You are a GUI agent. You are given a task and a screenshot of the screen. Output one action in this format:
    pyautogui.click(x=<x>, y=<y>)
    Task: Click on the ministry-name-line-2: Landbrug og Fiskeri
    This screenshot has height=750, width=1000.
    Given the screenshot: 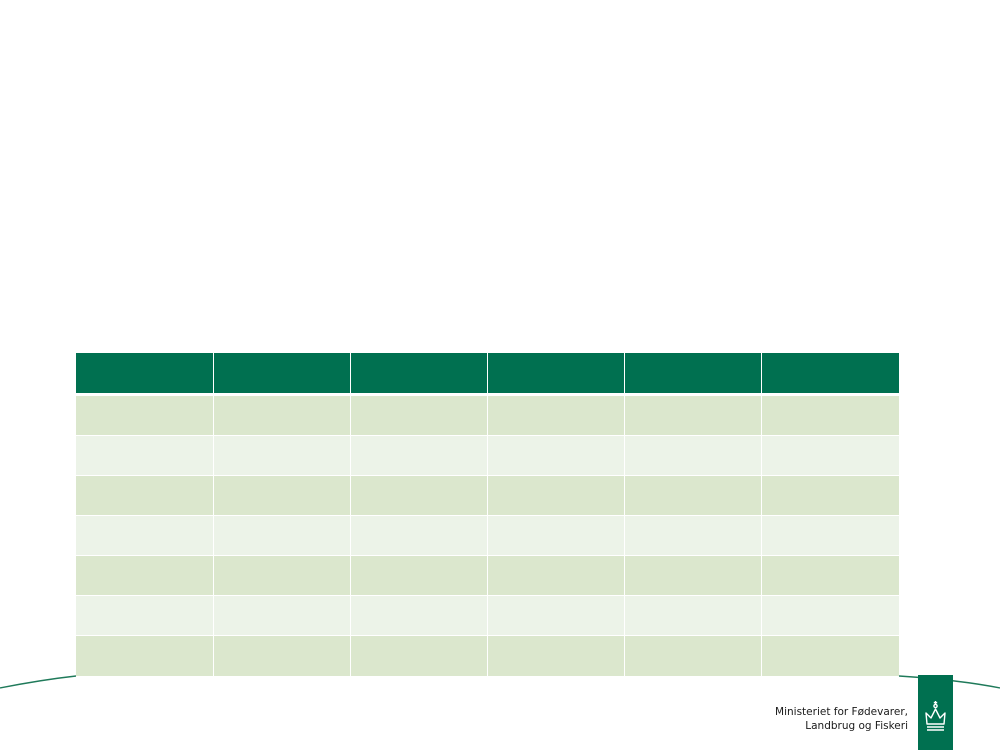 What is the action you would take?
    pyautogui.click(x=856, y=726)
    